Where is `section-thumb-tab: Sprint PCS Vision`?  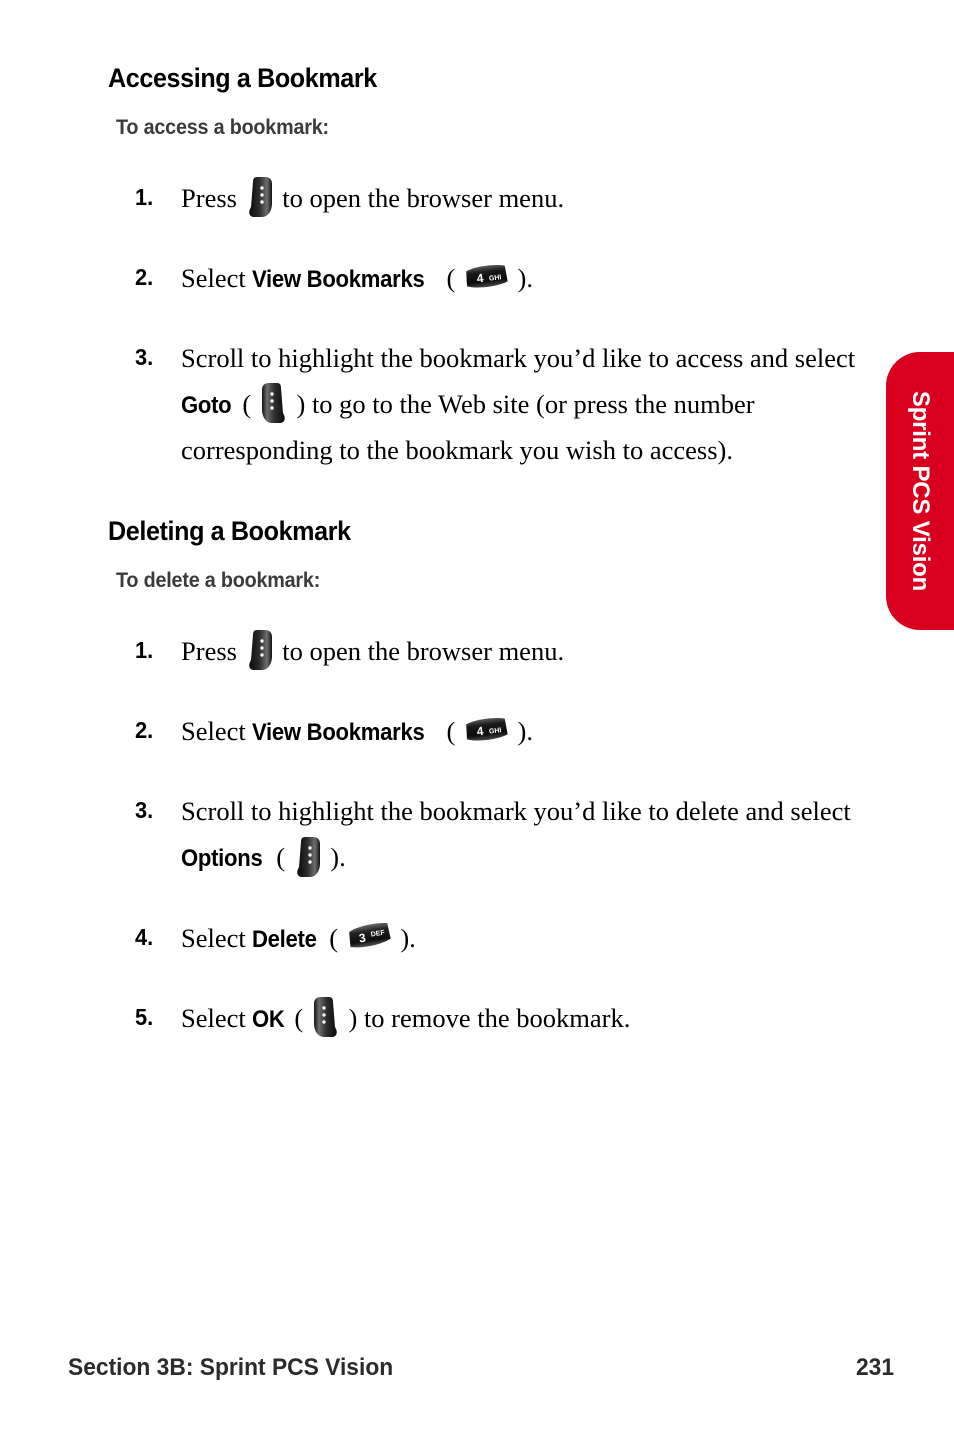 section-thumb-tab: Sprint PCS Vision is located at coordinates (920, 491).